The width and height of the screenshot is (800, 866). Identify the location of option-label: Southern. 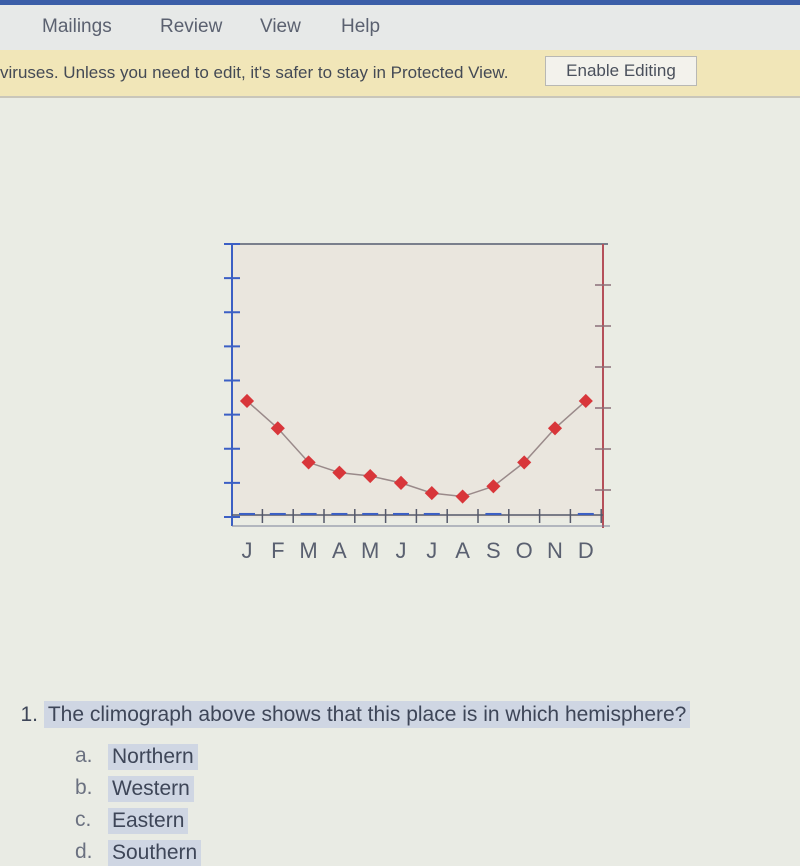
(155, 853).